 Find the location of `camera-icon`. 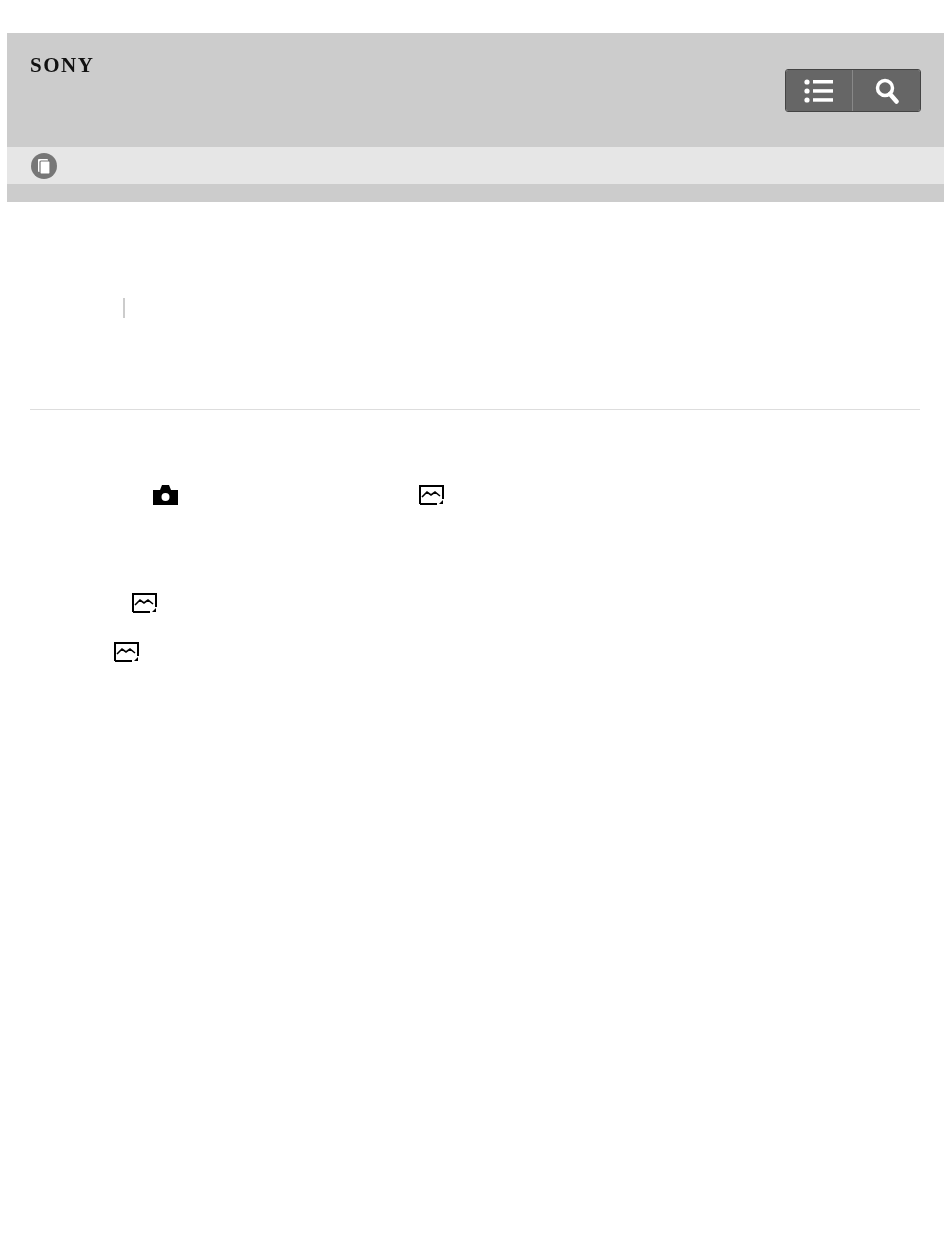

camera-icon is located at coordinates (165, 495).